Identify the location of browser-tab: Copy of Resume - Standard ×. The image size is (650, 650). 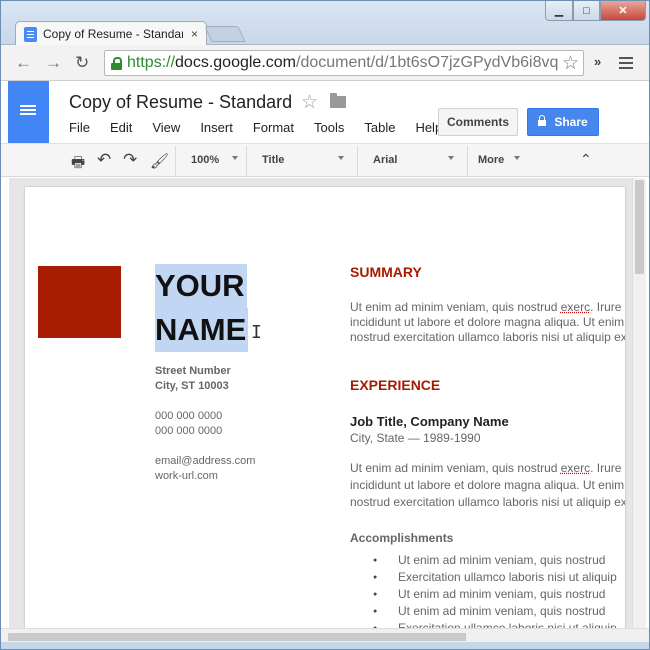
(111, 33).